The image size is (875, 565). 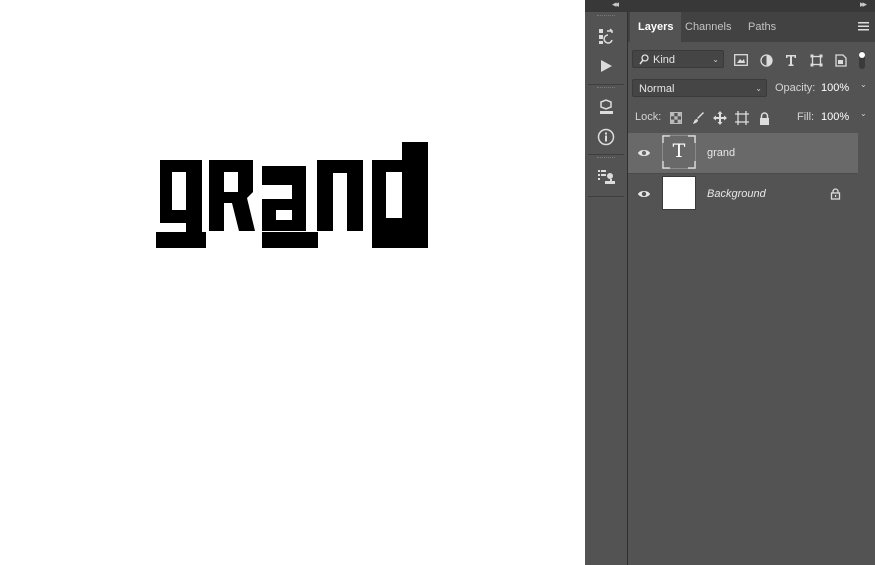 What do you see at coordinates (862, 60) in the screenshot?
I see `filter-toggle-icon` at bounding box center [862, 60].